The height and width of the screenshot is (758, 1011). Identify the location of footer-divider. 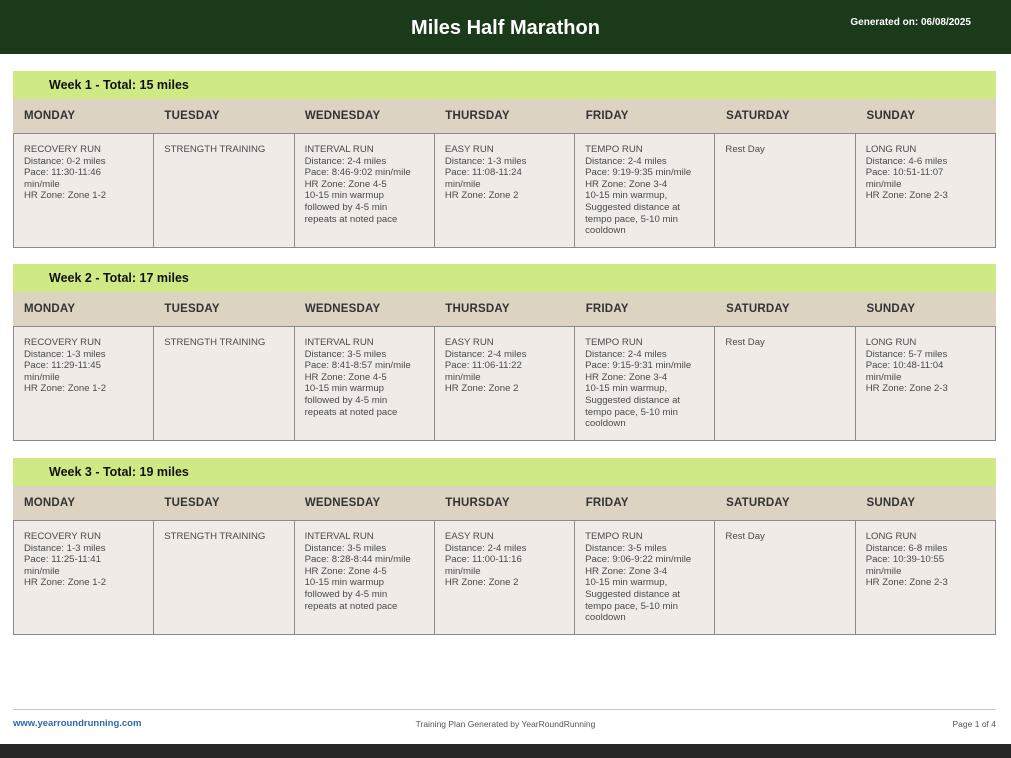
(504, 709).